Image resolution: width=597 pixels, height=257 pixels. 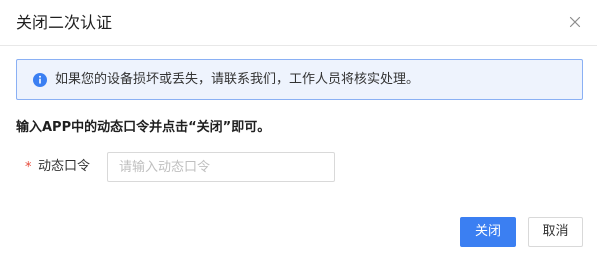 I want to click on info-icon, so click(x=40, y=79).